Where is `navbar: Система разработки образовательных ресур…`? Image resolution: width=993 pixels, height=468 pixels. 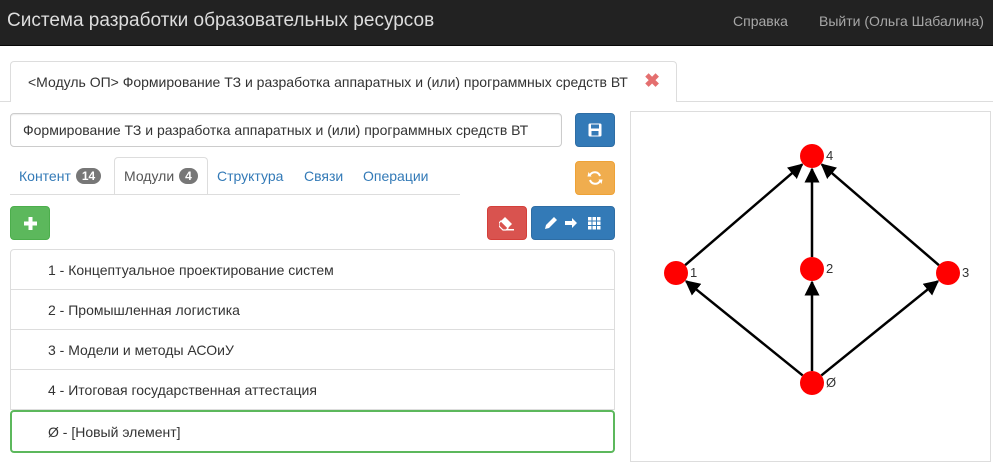
navbar: Система разработки образовательных ресур… is located at coordinates (496, 23).